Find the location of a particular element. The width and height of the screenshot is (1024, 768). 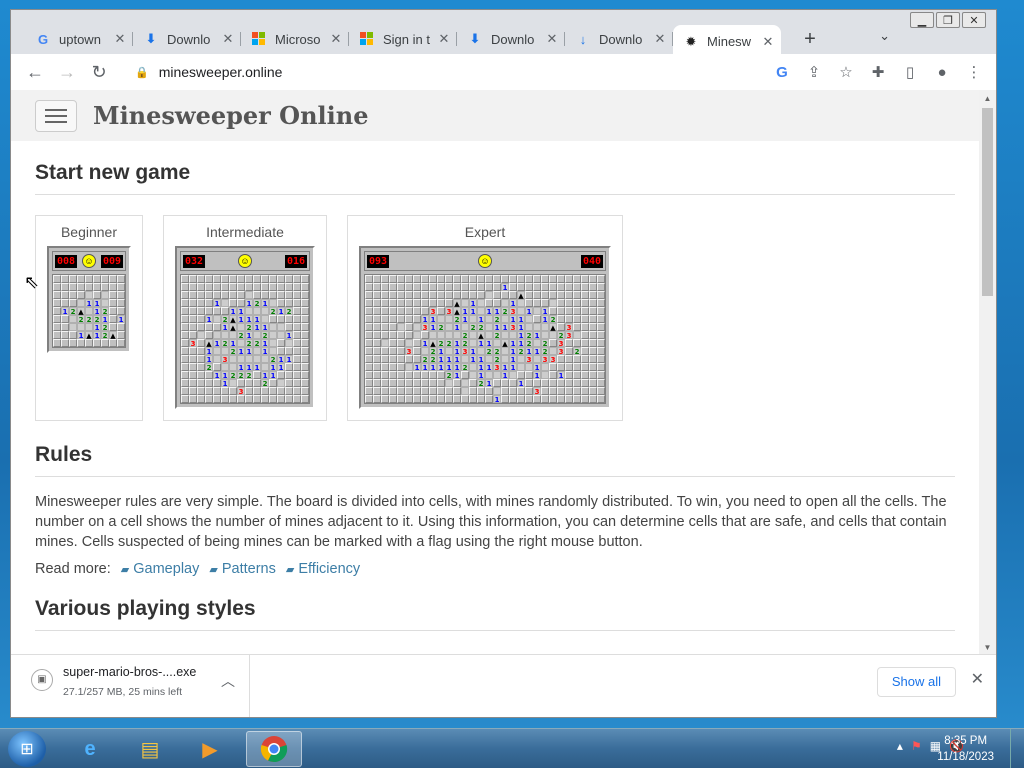

start-button: ⊞ is located at coordinates (27, 749).